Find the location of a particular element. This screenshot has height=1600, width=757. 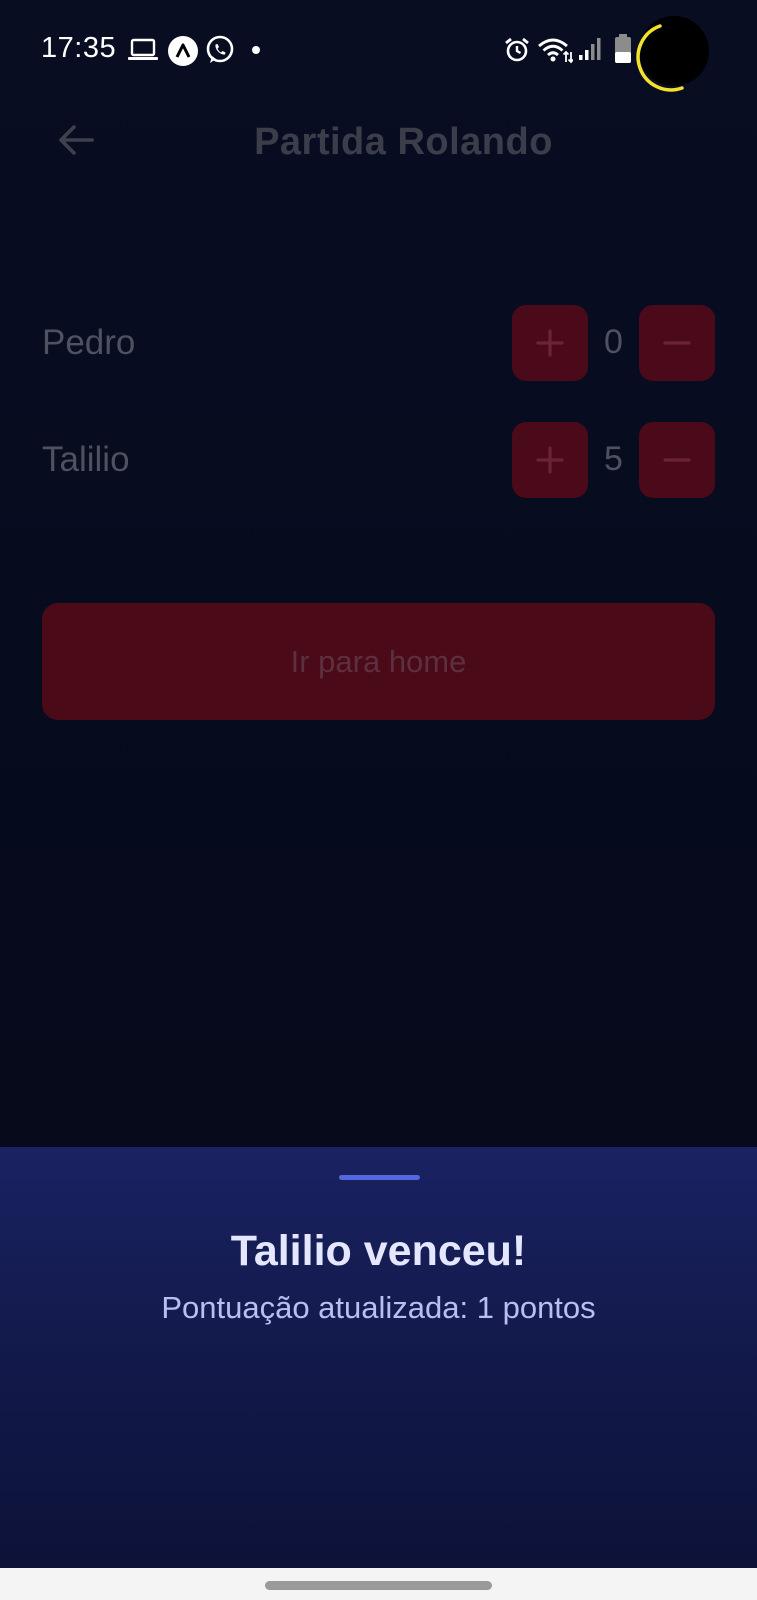

go-home-label: Ir para home is located at coordinates (378, 661).